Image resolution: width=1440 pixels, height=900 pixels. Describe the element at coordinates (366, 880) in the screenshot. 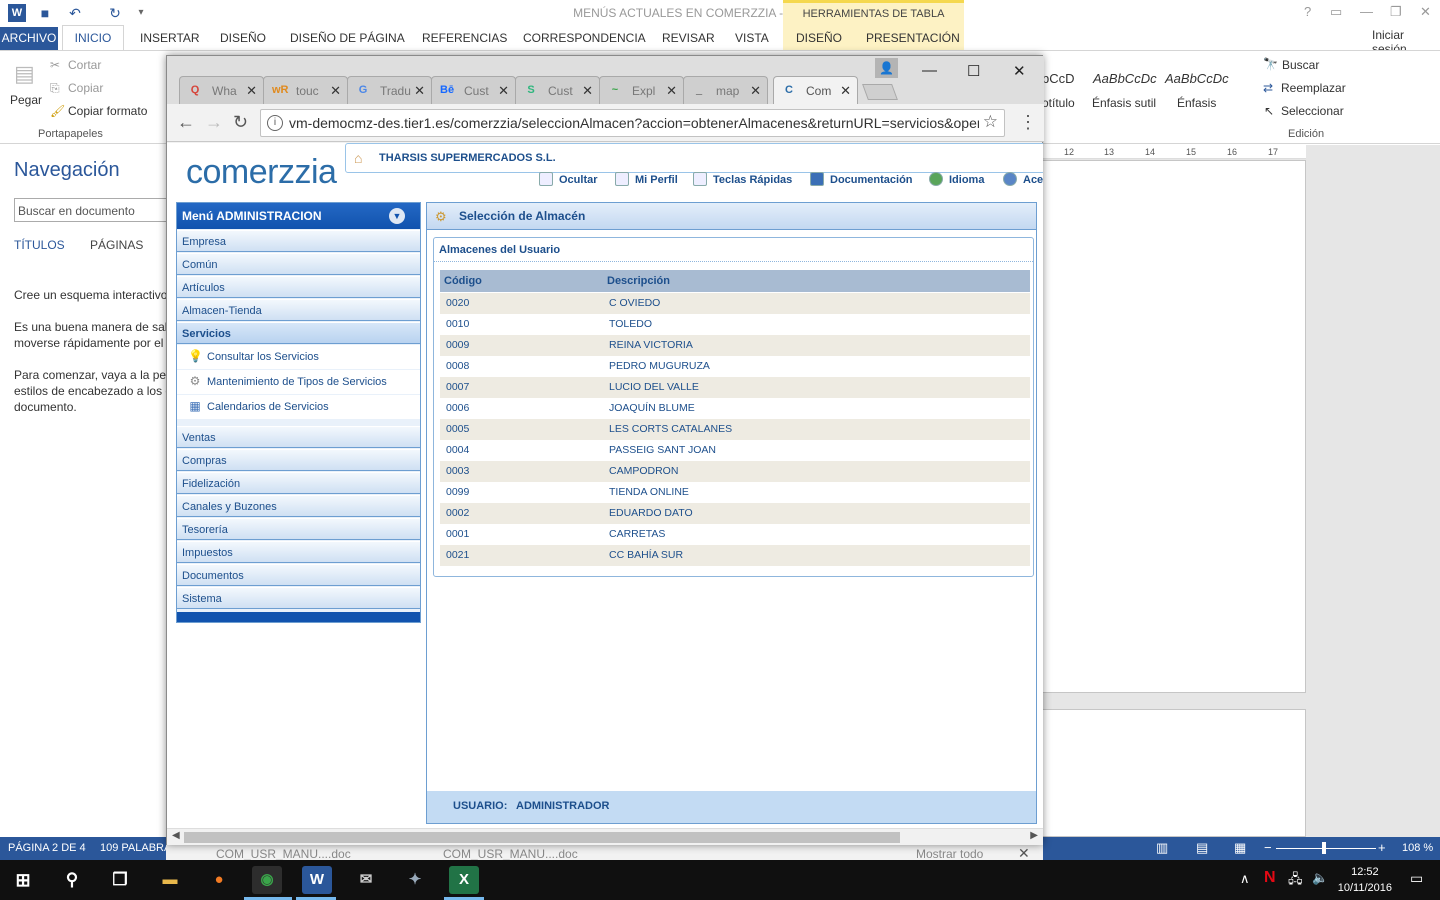

I see `mail-icon: ✉` at that location.